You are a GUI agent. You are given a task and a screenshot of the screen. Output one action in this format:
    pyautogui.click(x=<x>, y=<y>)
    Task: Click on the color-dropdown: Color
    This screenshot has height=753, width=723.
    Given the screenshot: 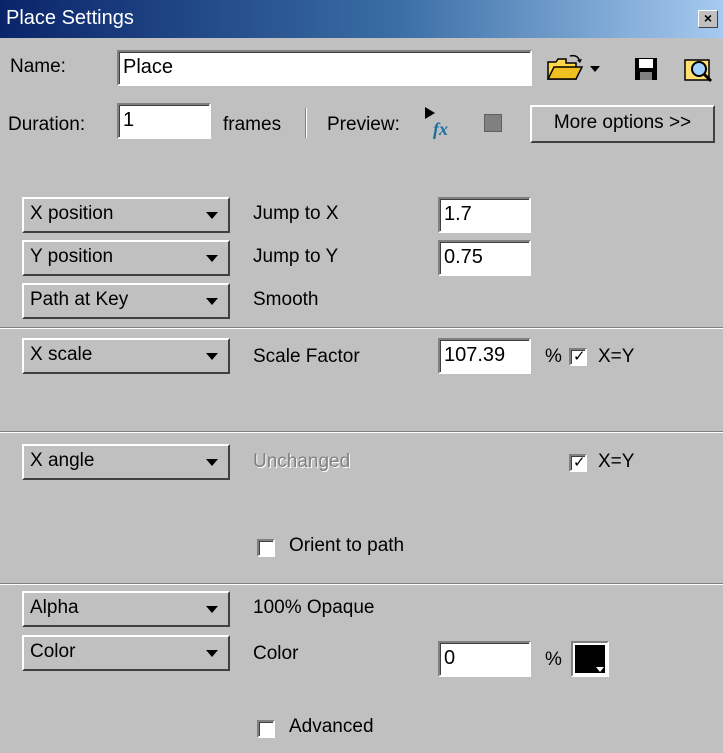 What is the action you would take?
    pyautogui.click(x=126, y=653)
    